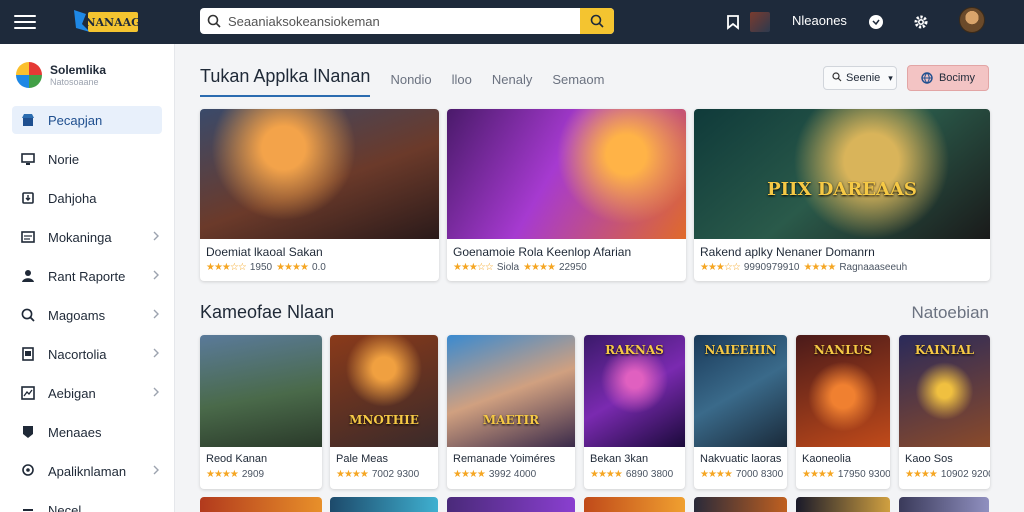 This screenshot has width=1024, height=512. I want to click on minus-icon, so click(28, 507).